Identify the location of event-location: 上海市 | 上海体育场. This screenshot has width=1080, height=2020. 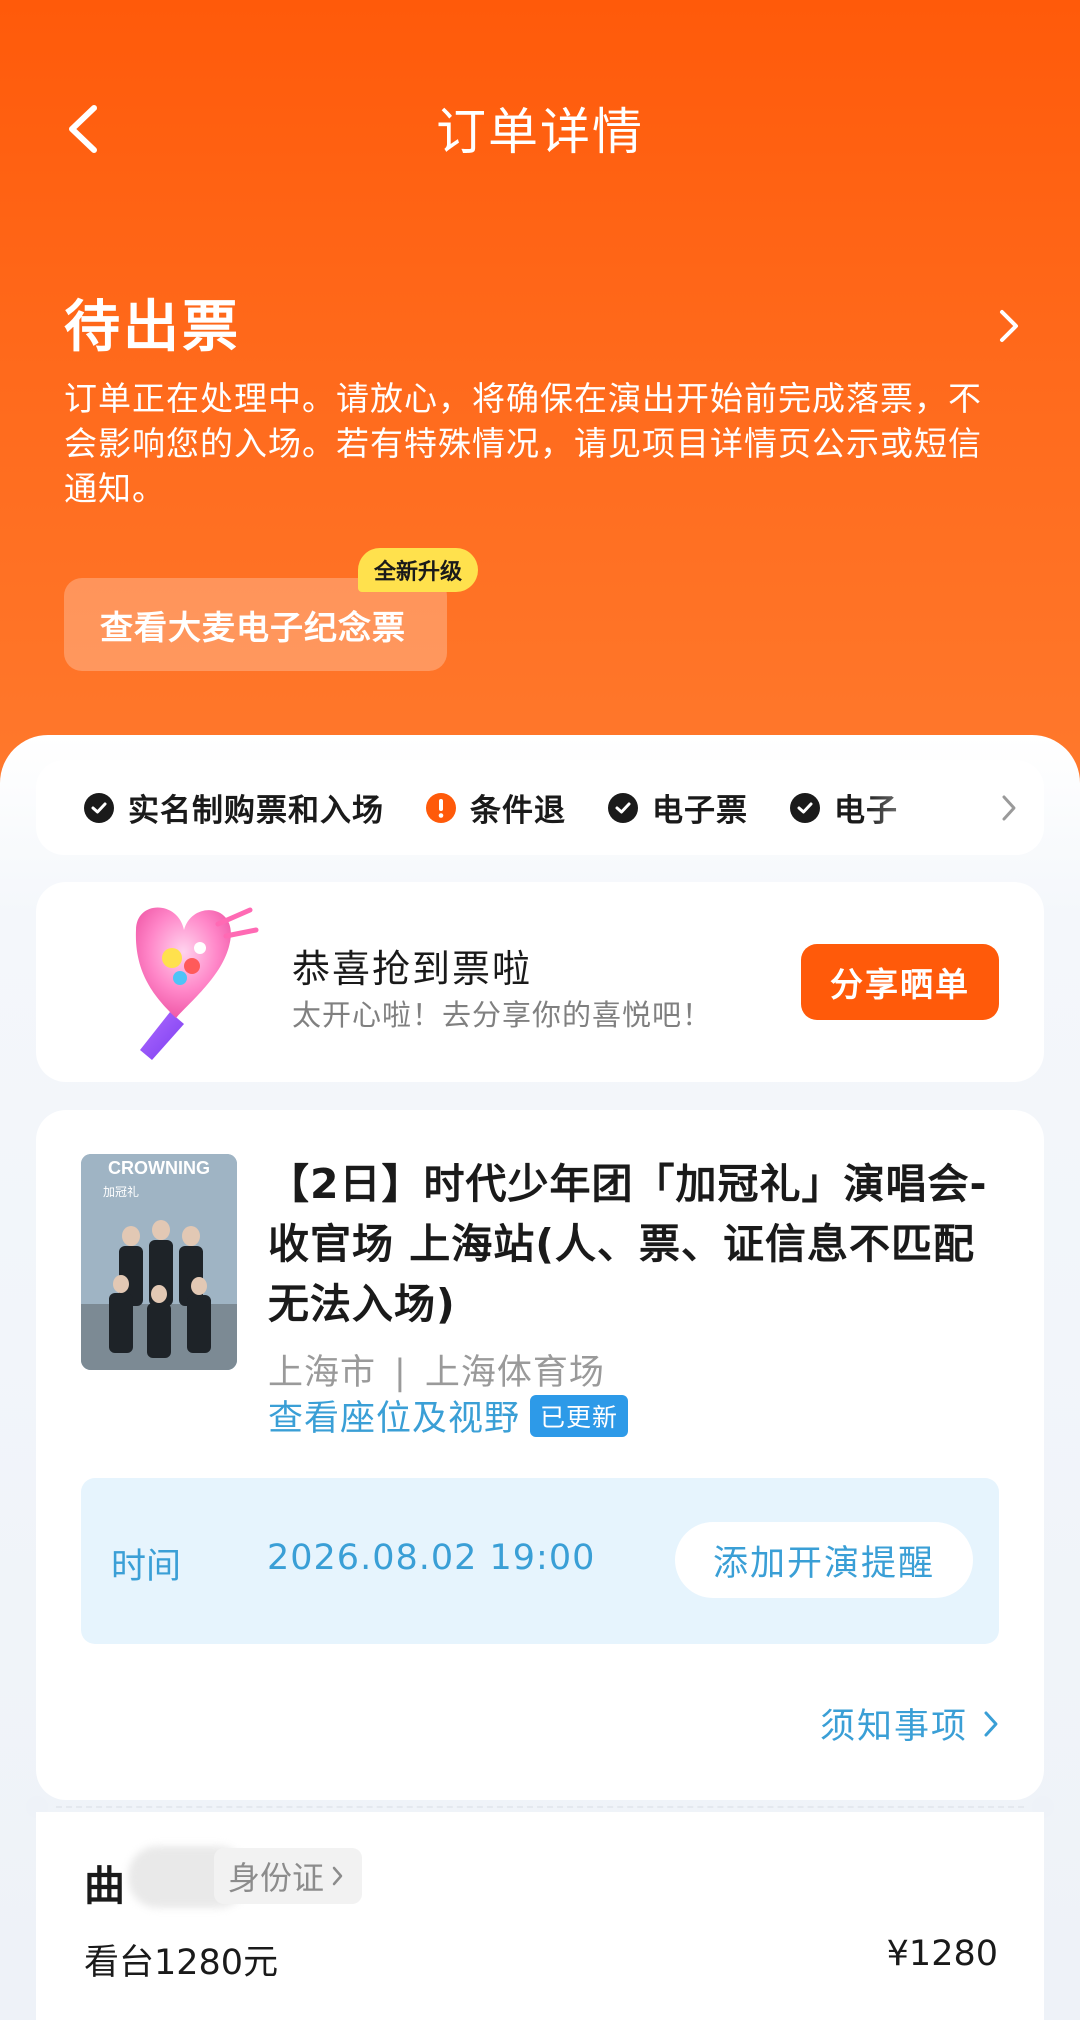
(436, 1369).